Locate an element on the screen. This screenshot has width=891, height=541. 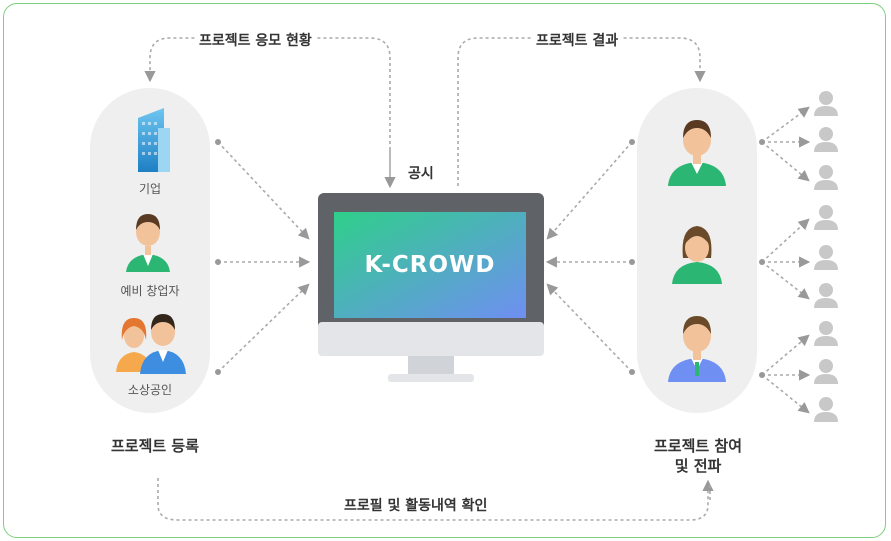
right-group-caption-line1: 프로젝트 참여 is located at coordinates (698, 446).